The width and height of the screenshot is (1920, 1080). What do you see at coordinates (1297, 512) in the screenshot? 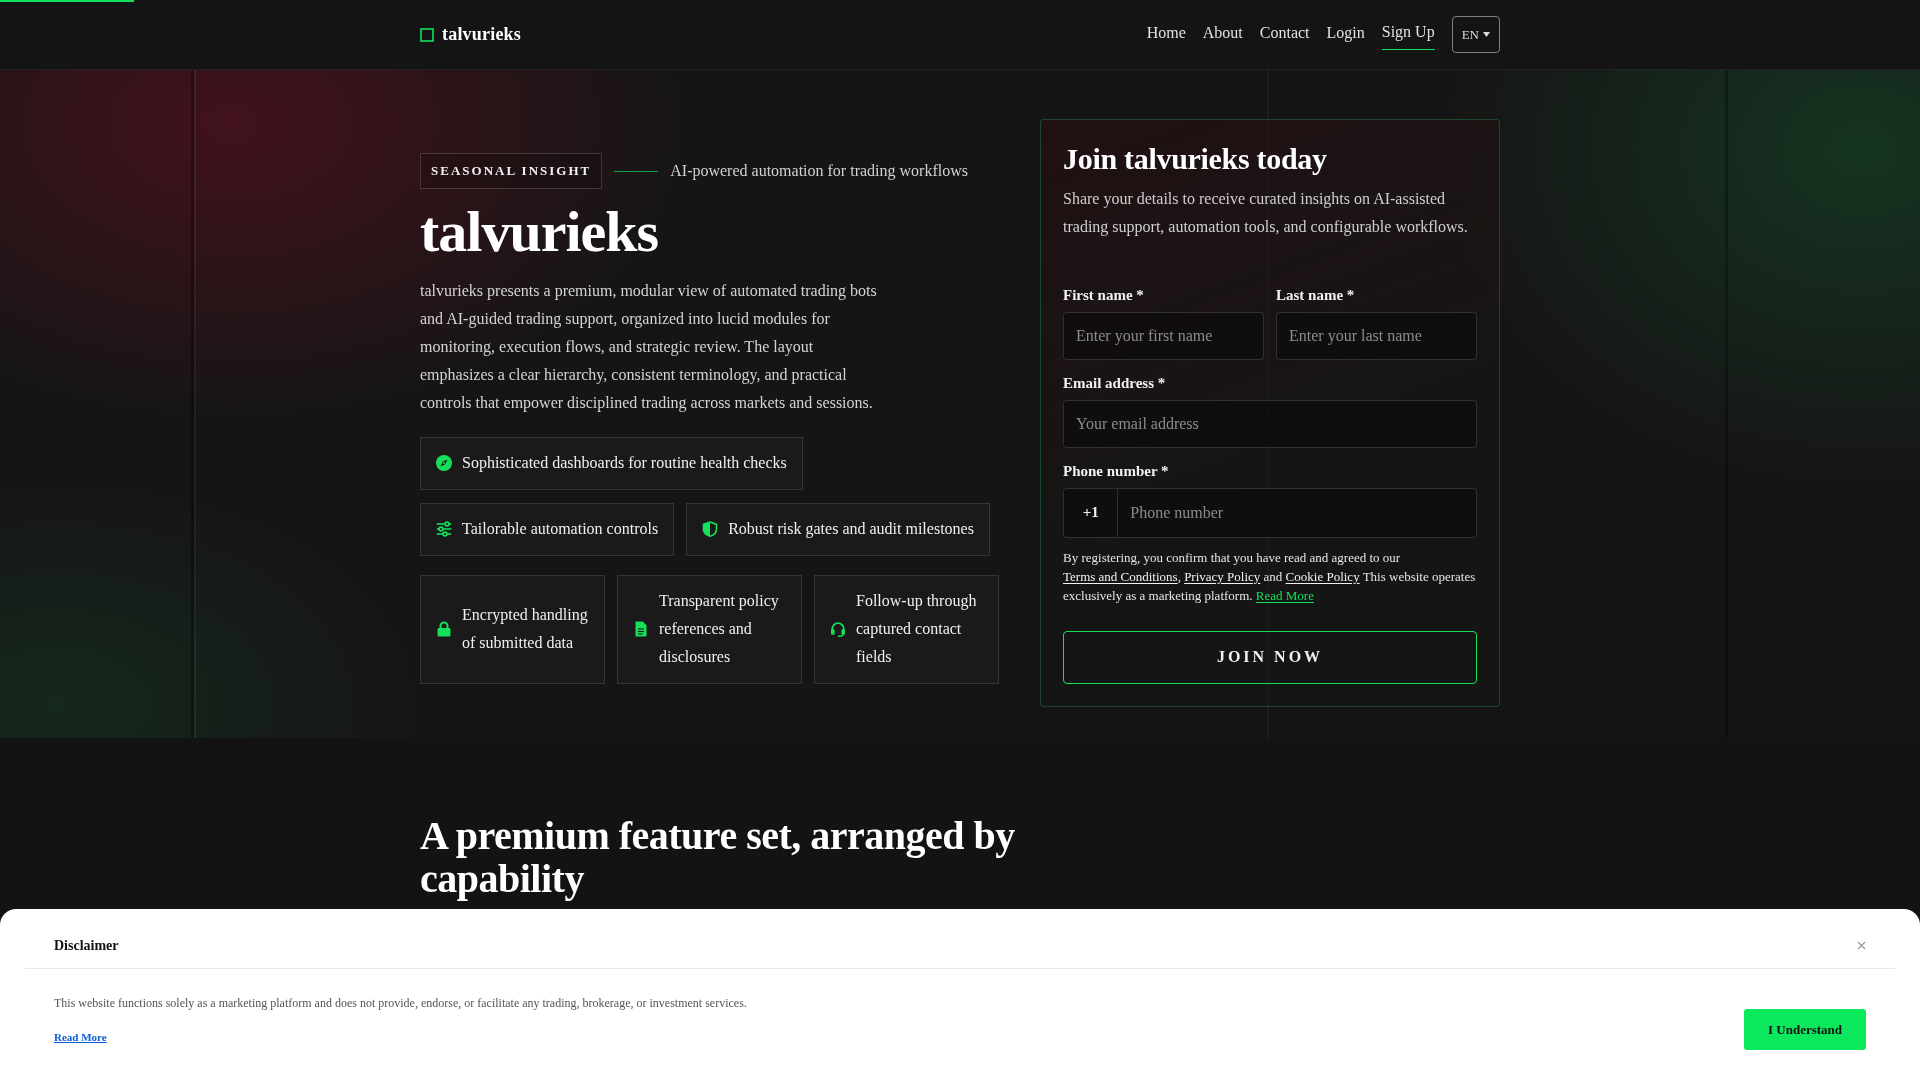
I see `phone-field: Phone number` at bounding box center [1297, 512].